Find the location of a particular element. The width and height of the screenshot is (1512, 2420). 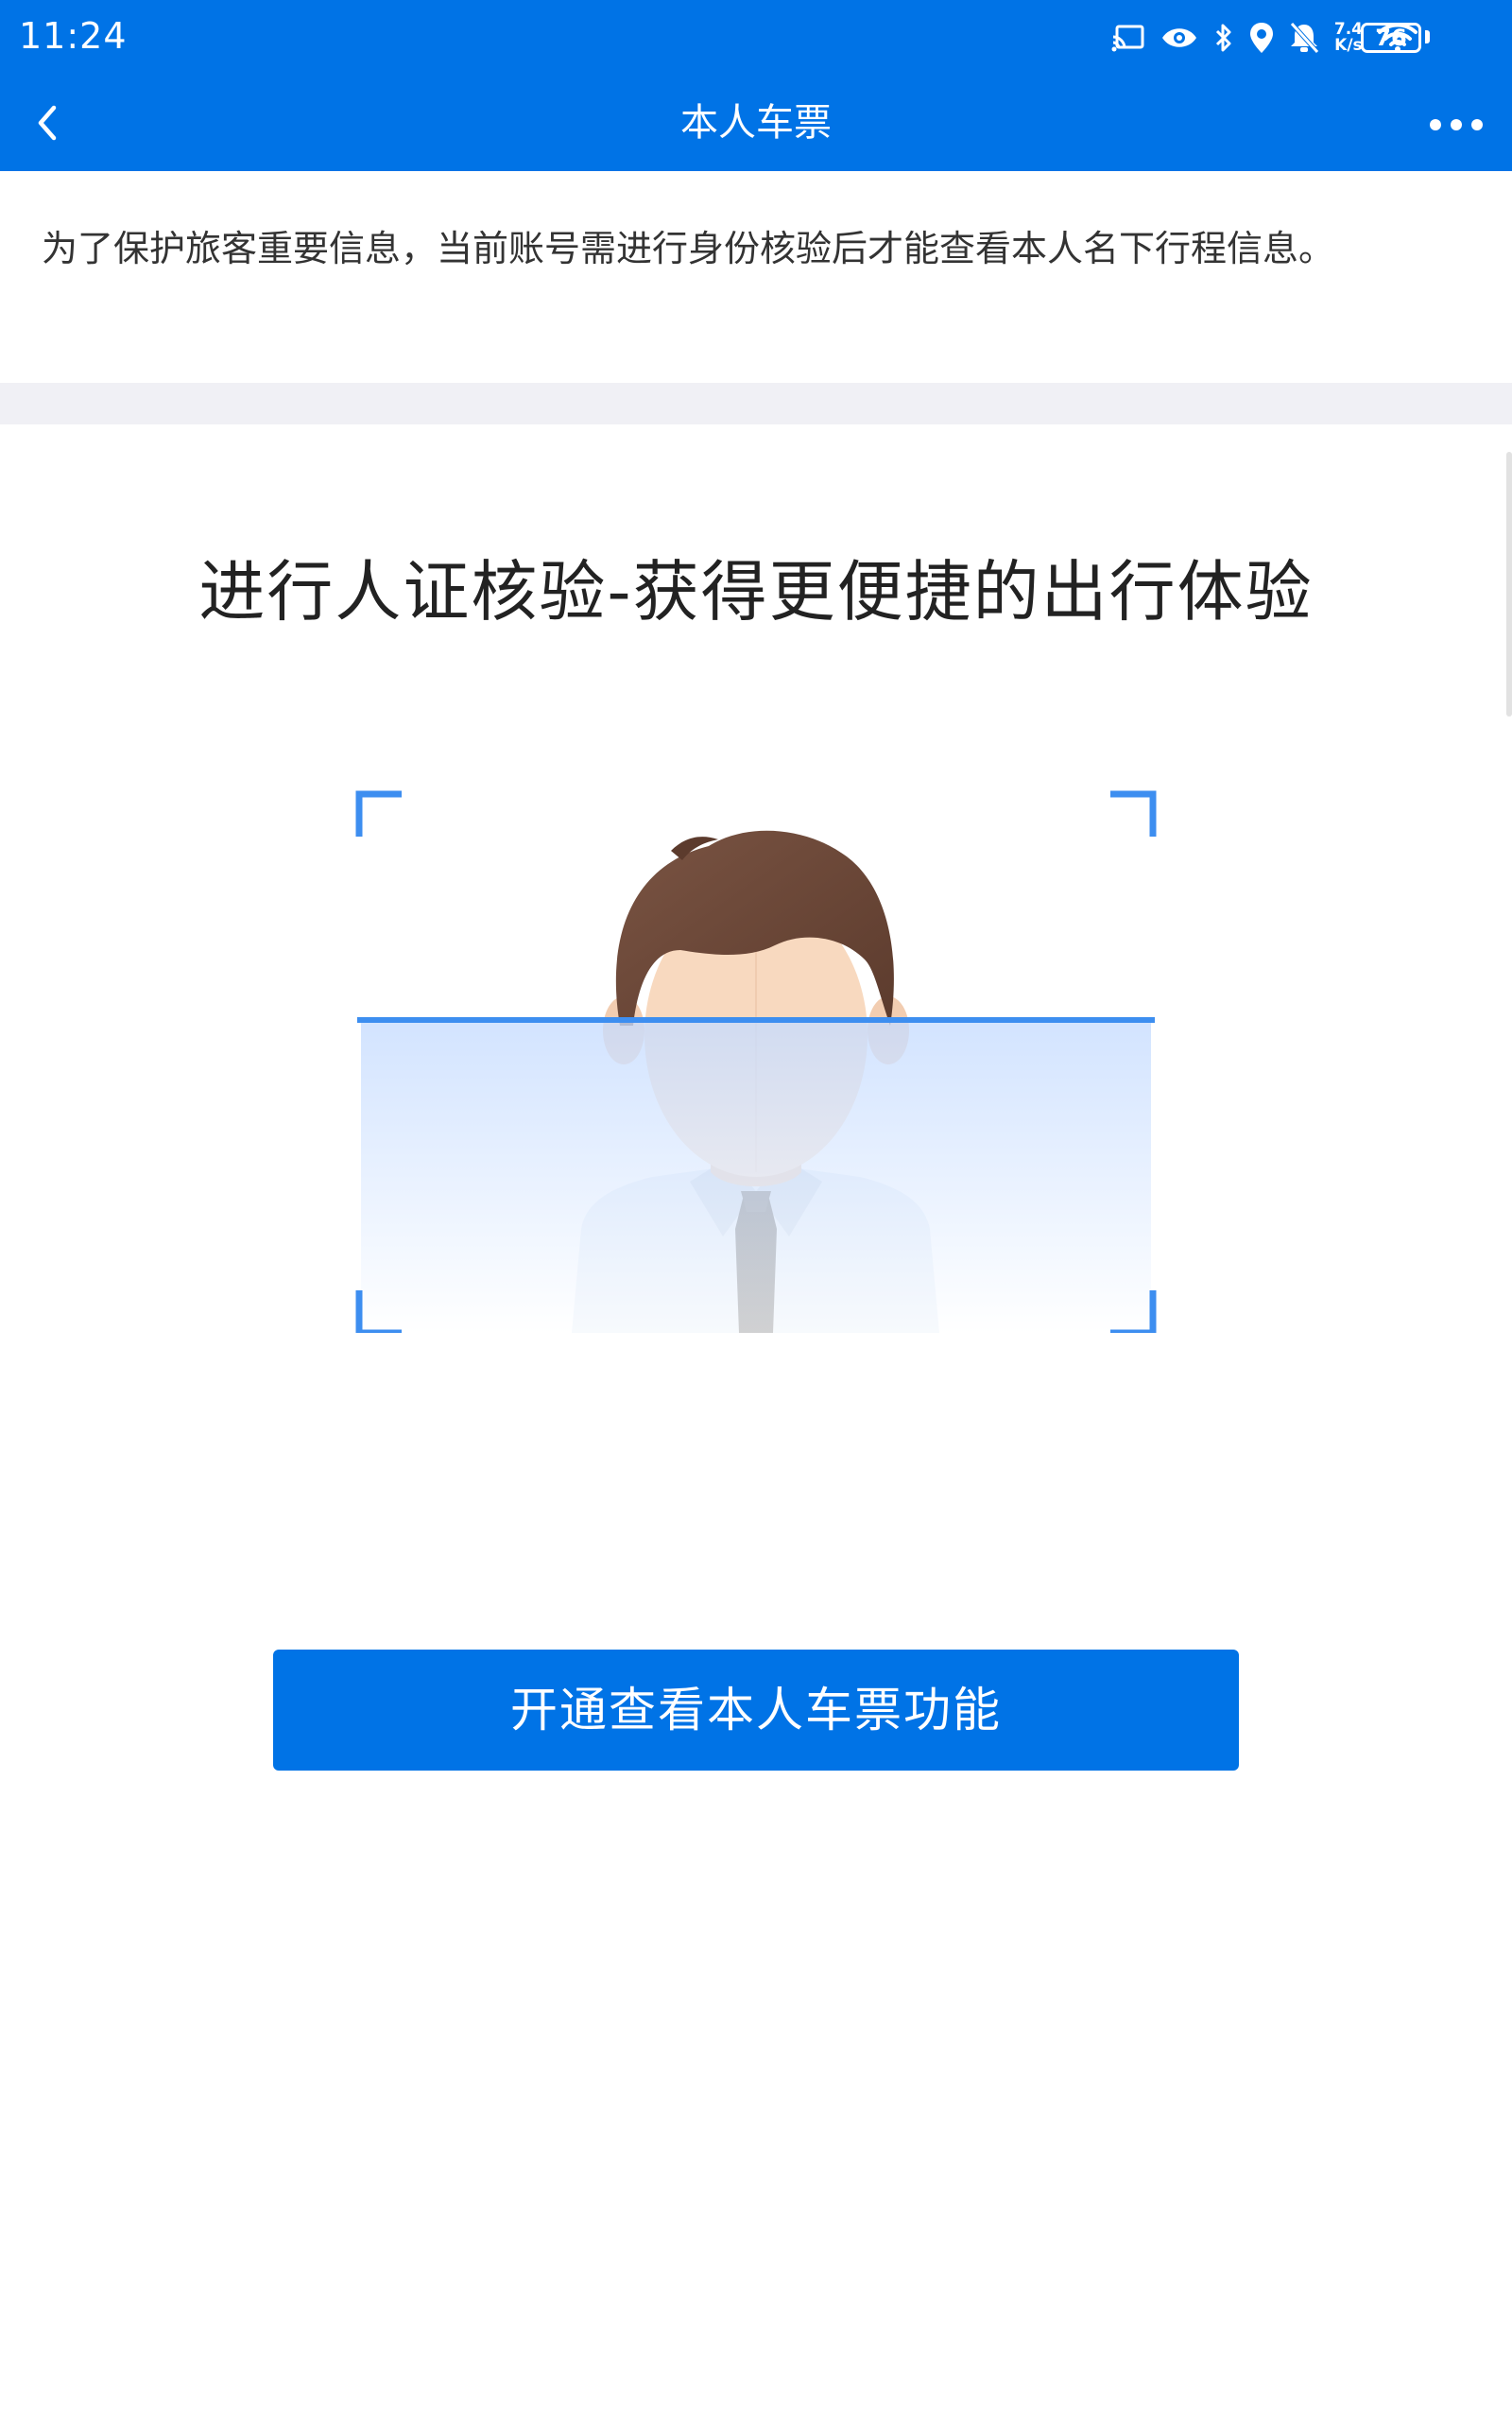

more-button is located at coordinates (1456, 124).